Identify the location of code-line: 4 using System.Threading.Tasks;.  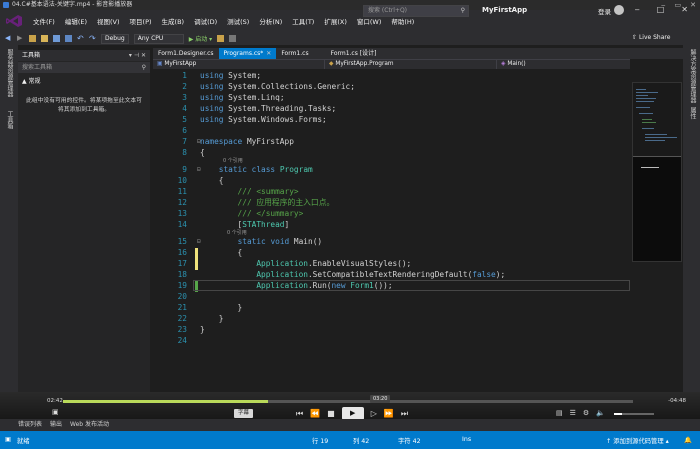
(391, 108).